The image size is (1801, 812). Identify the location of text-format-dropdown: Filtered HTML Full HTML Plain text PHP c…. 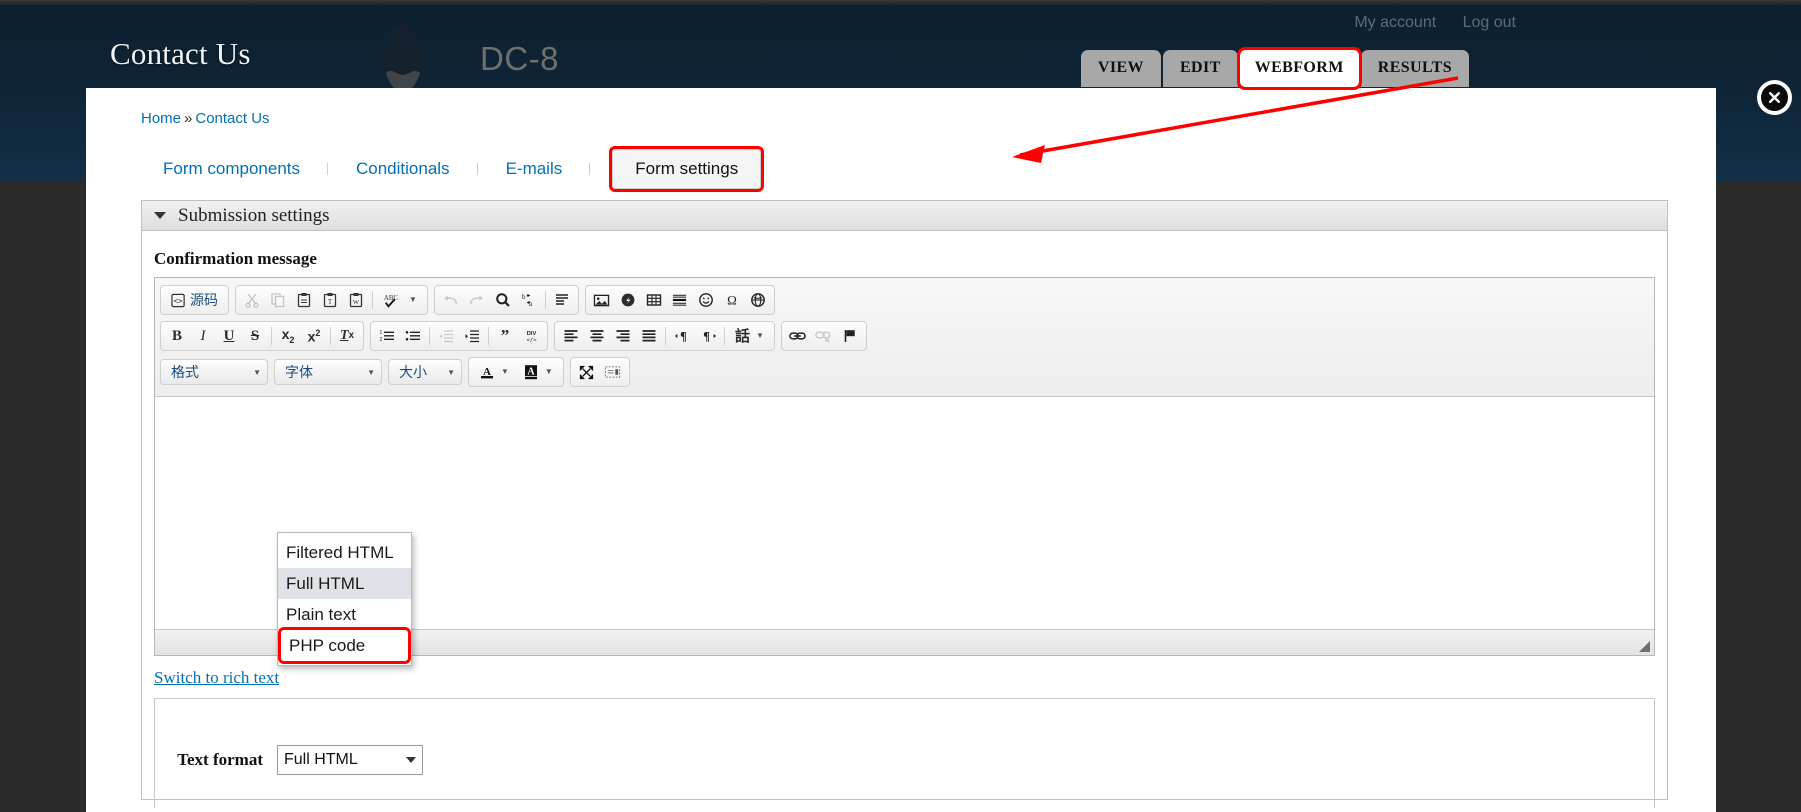
(344, 599).